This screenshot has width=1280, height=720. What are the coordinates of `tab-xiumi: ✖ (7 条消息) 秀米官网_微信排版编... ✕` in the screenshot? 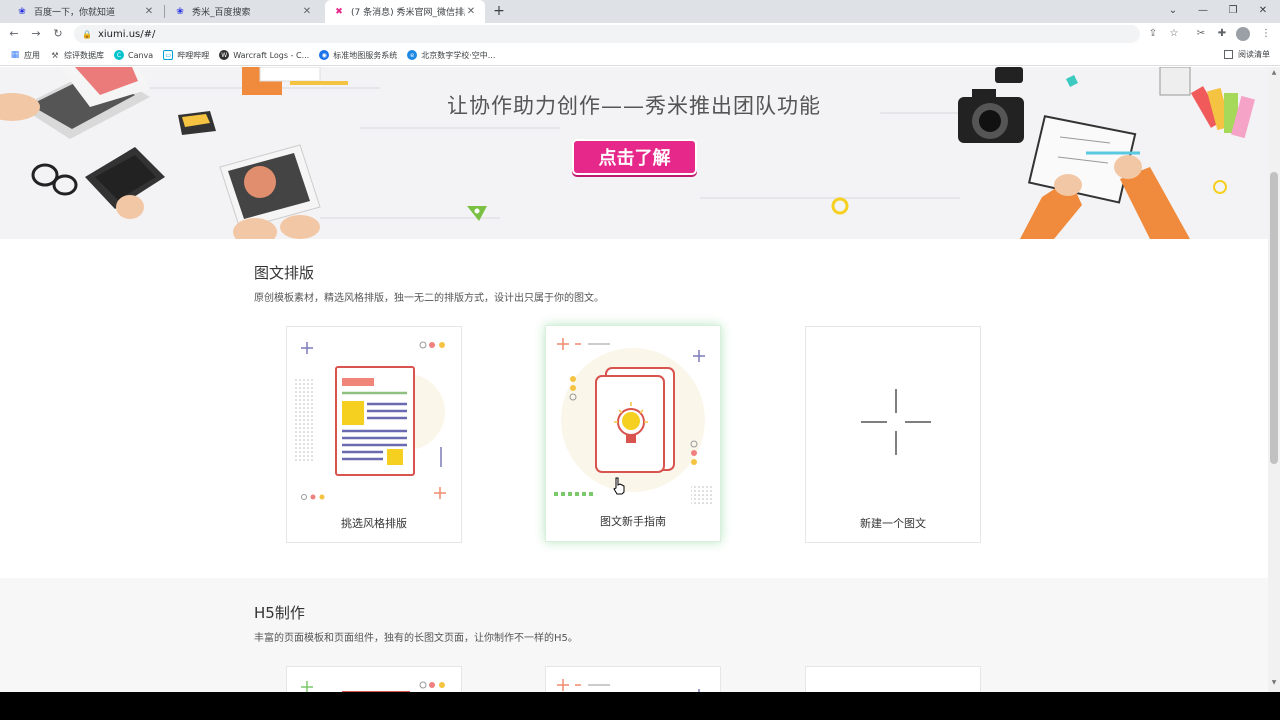 It's located at (405, 11).